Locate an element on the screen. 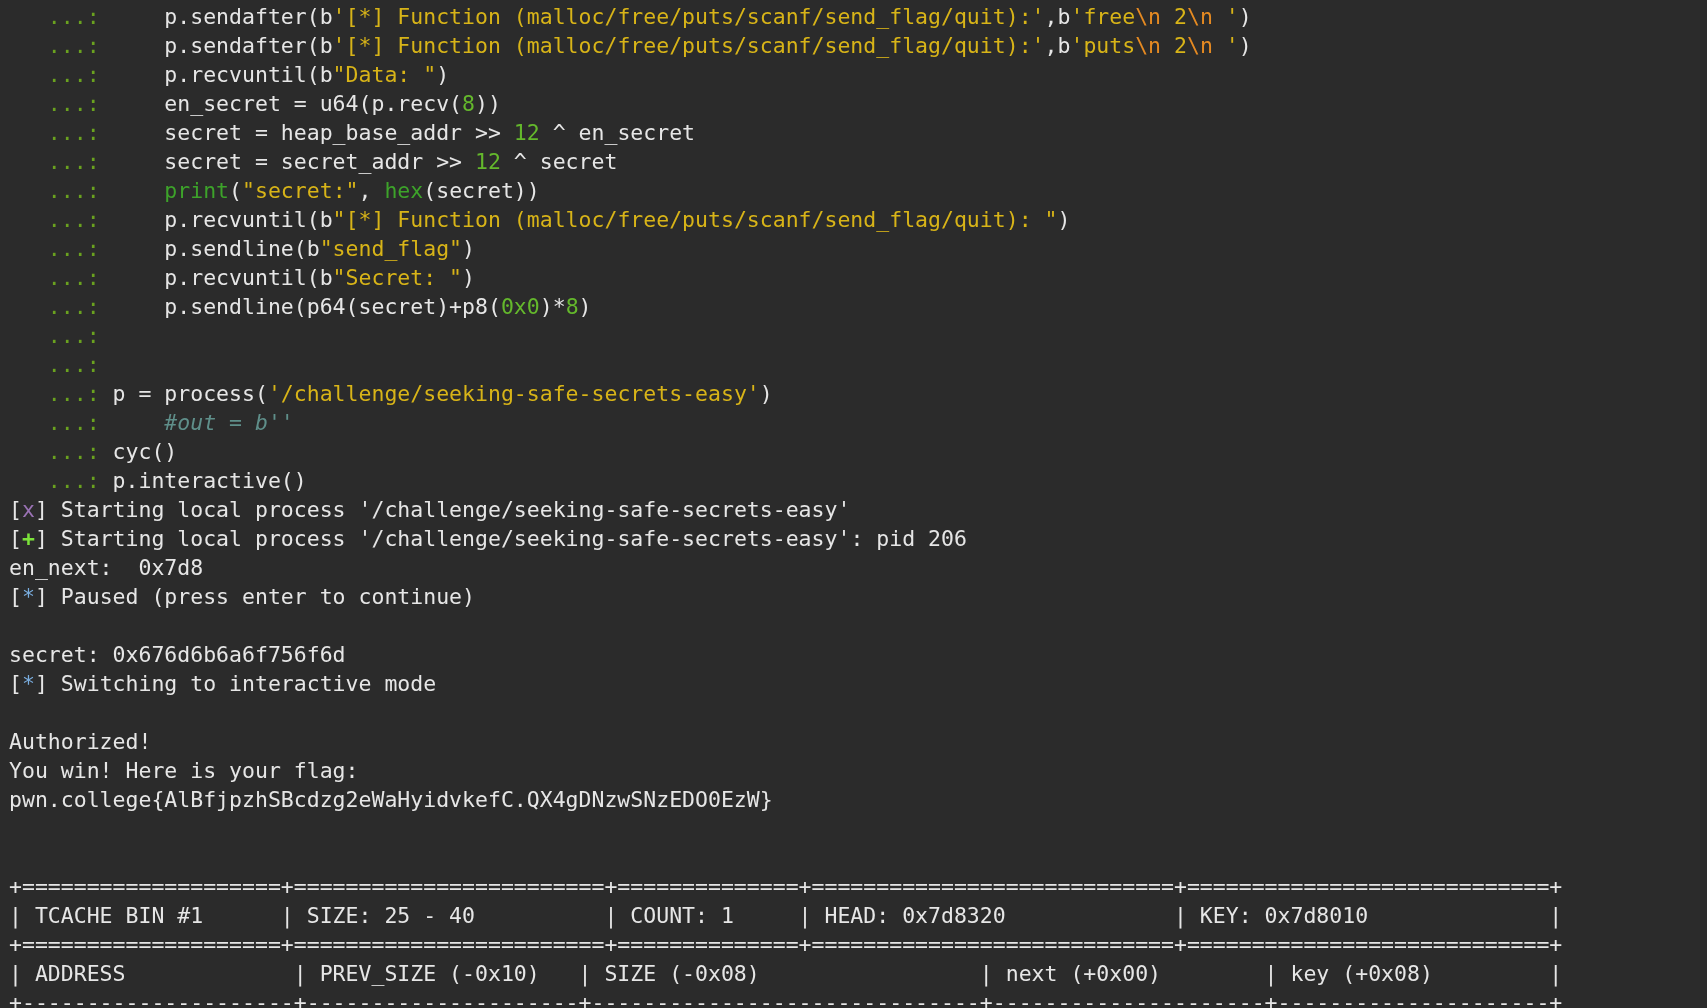  terminal-line: You win! Here is your flag: is located at coordinates (184, 771).